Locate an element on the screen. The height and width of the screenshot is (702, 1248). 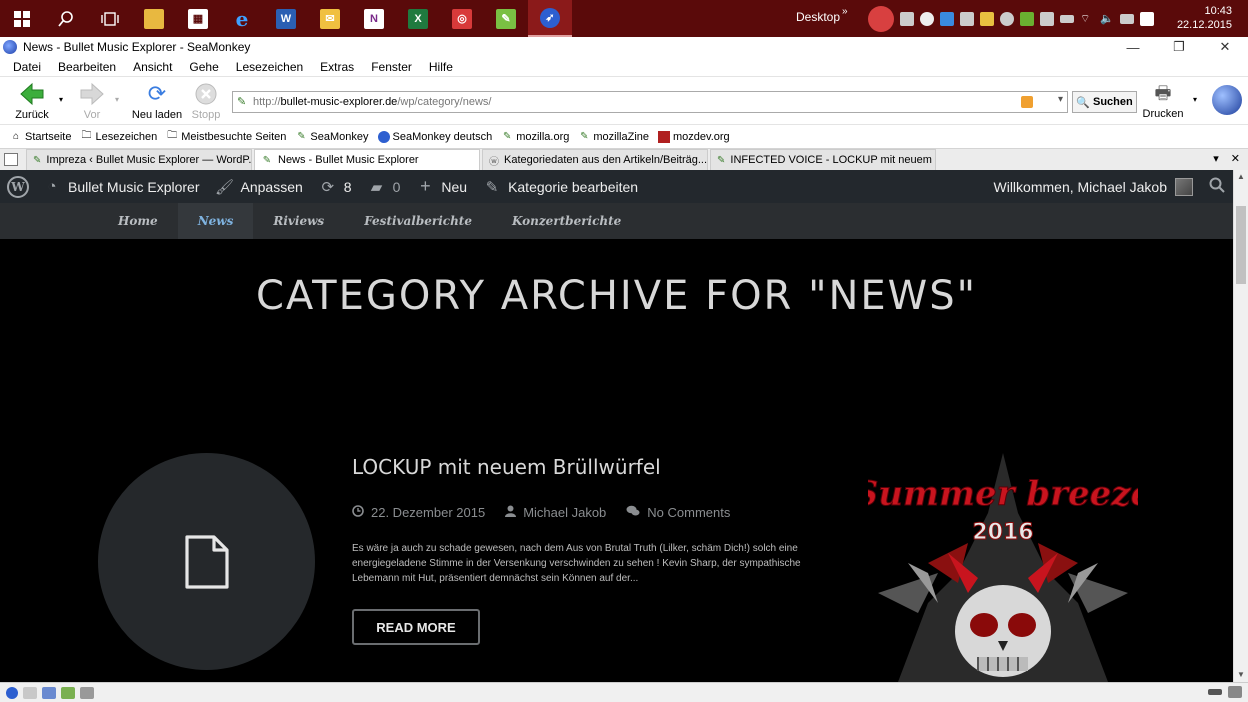
read-more-button: READ MORE is located at coordinates (416, 627).